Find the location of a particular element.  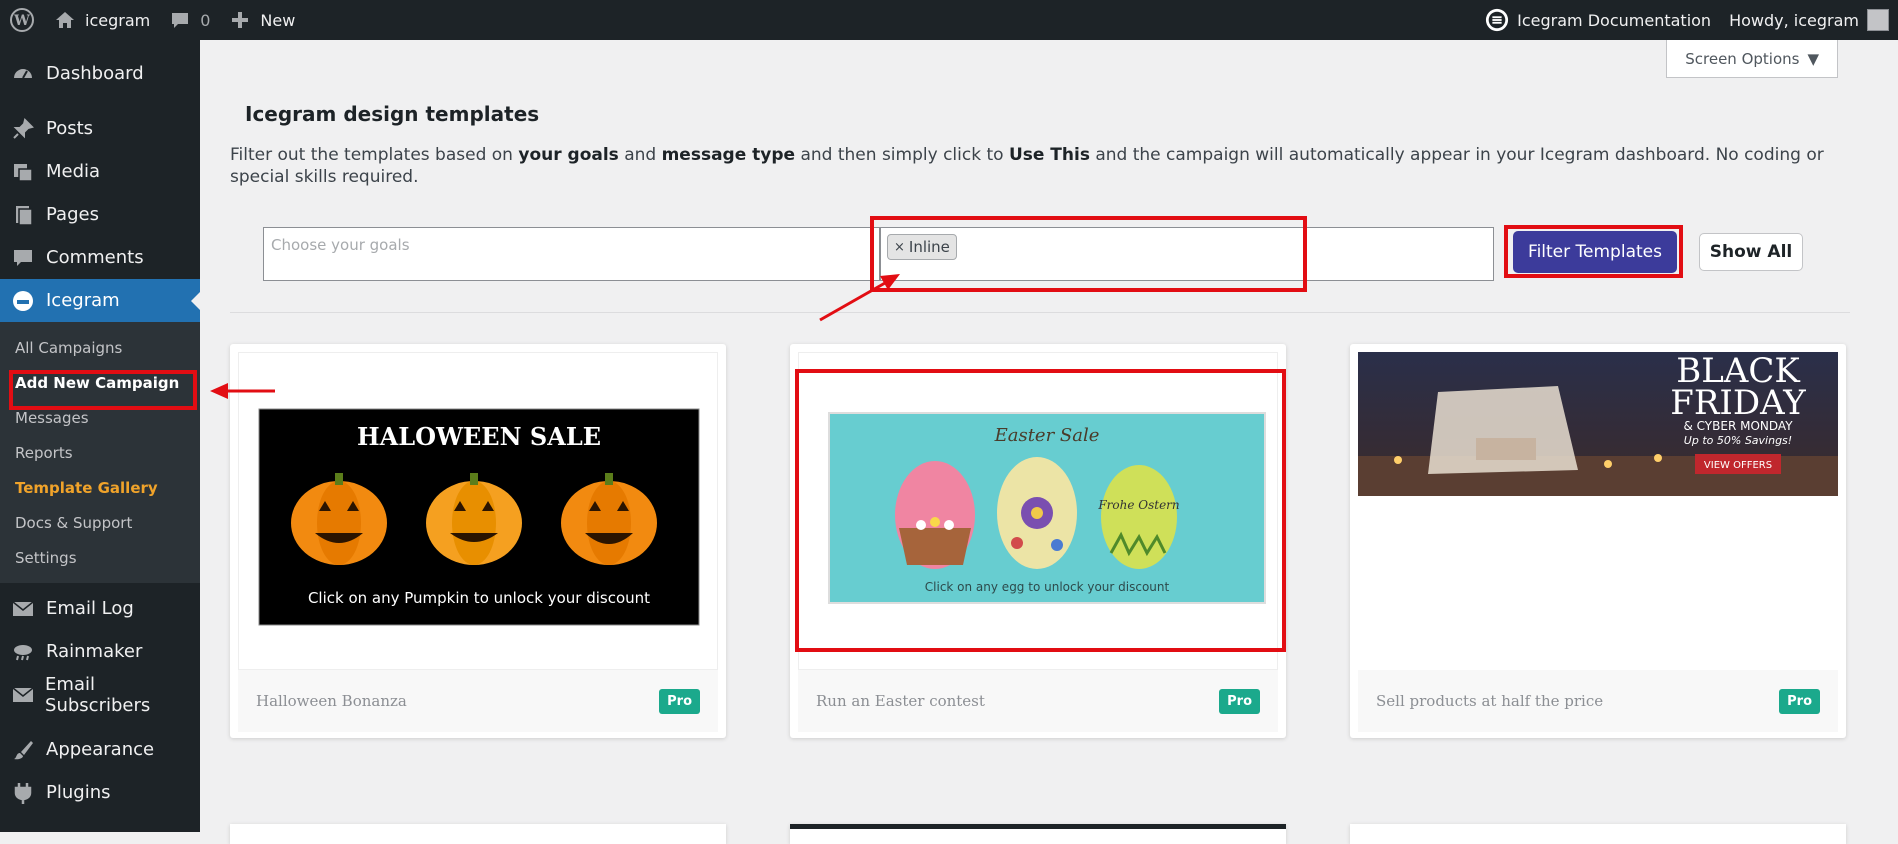

menu-label: Comments is located at coordinates (95, 257).